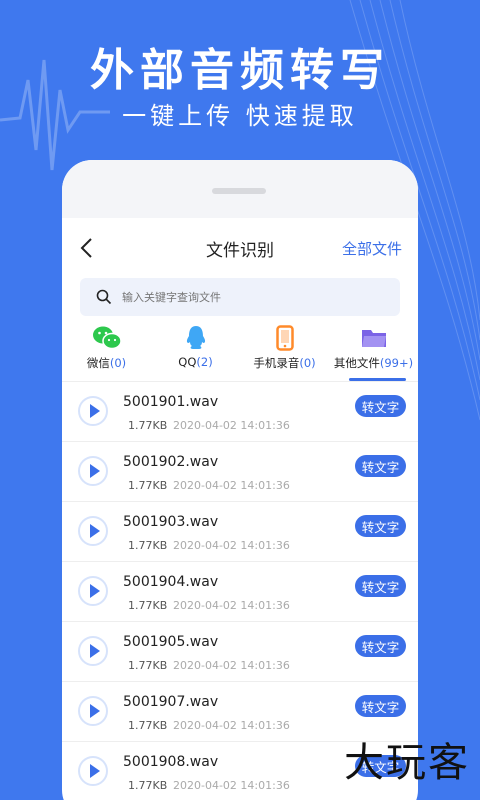 This screenshot has width=480, height=800. What do you see at coordinates (240, 116) in the screenshot?
I see `hero-subtitle: 一键上传 快速提取` at bounding box center [240, 116].